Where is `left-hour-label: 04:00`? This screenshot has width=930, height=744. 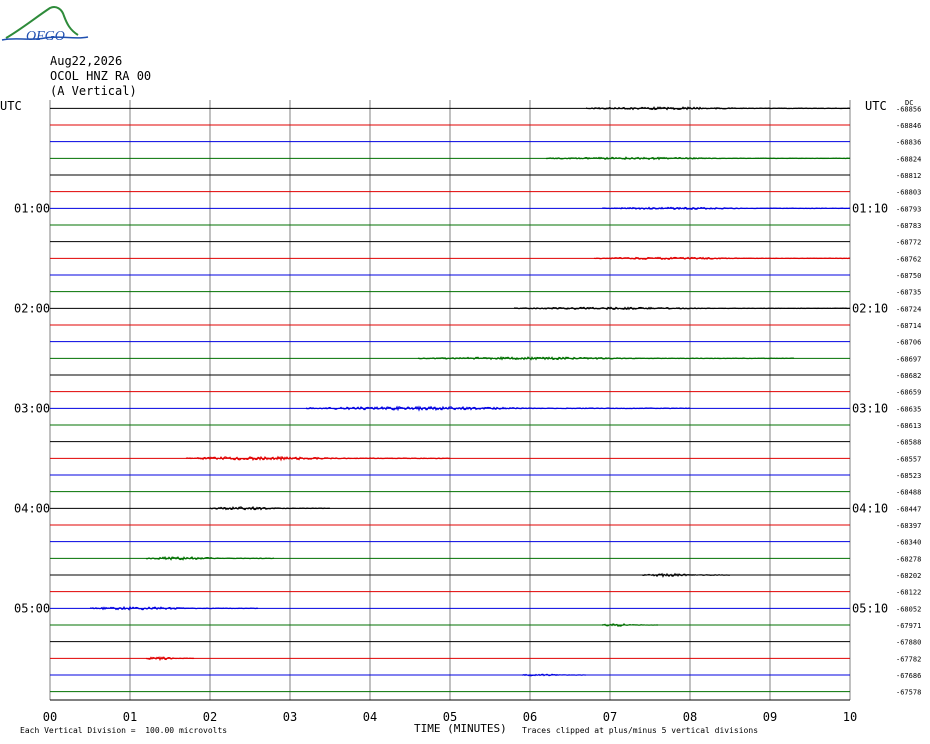
left-hour-label: 04:00 is located at coordinates (32, 508).